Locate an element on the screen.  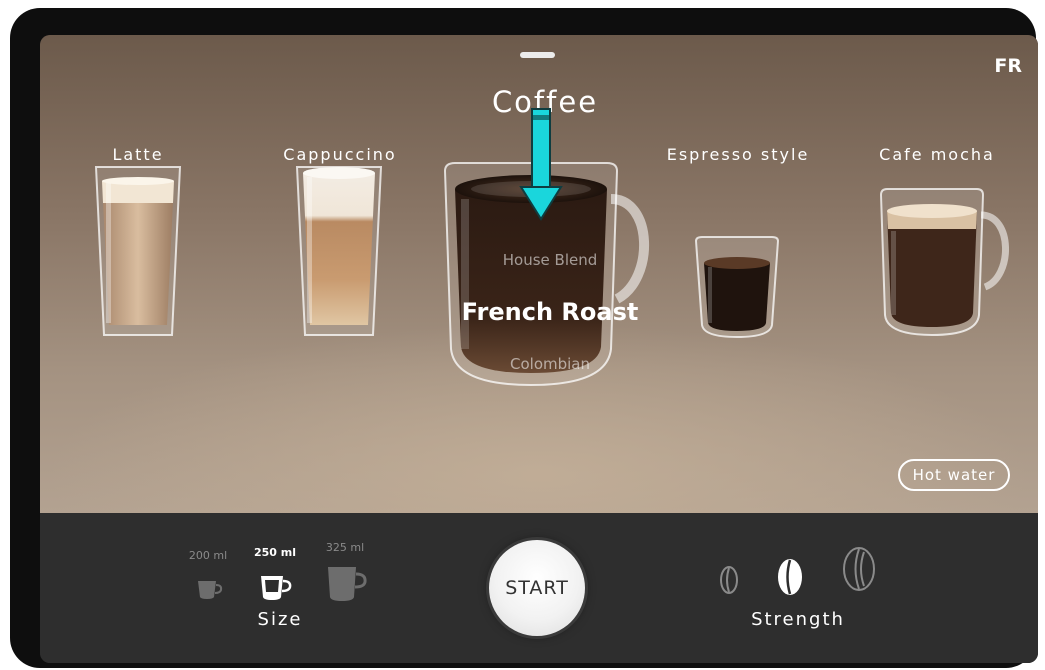
size-title: Size is located at coordinates (280, 619).